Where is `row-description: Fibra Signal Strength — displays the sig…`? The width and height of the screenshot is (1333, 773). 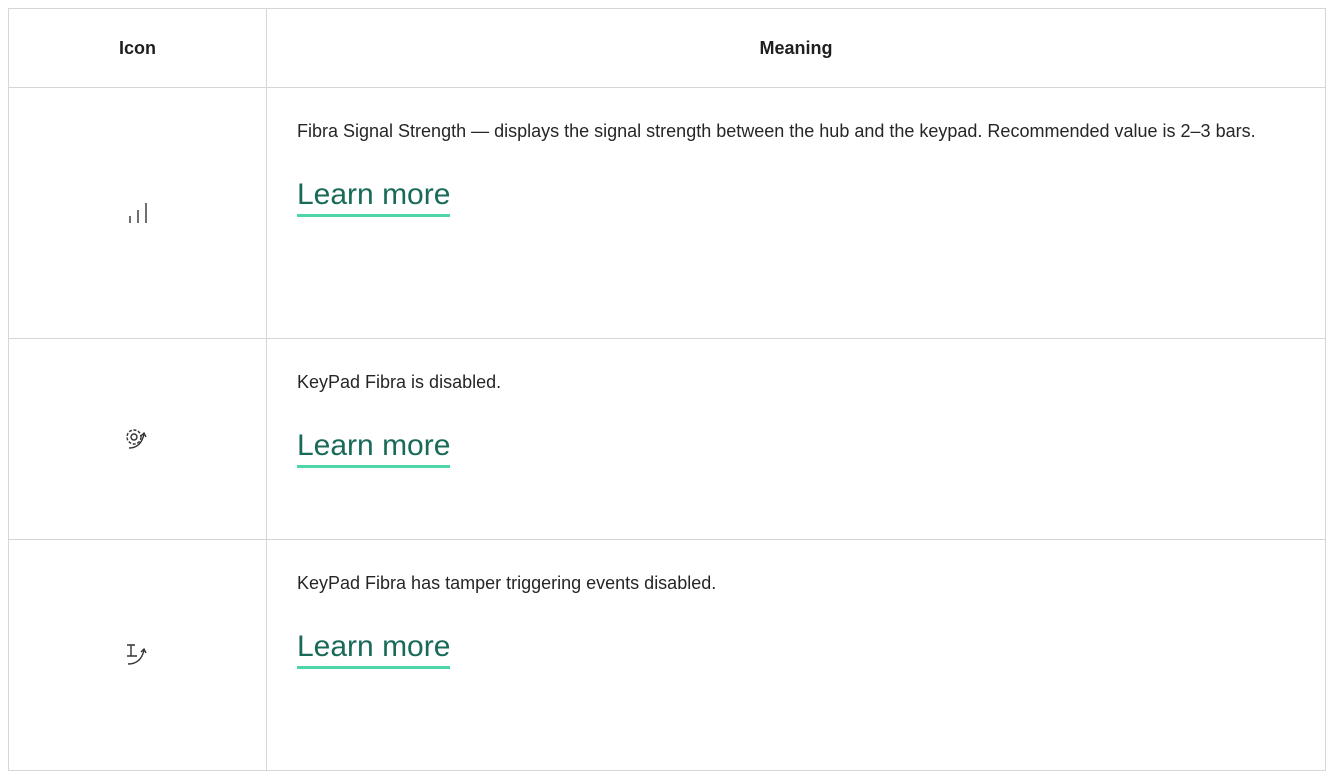
row-description: Fibra Signal Strength — displays the sig… is located at coordinates (776, 131).